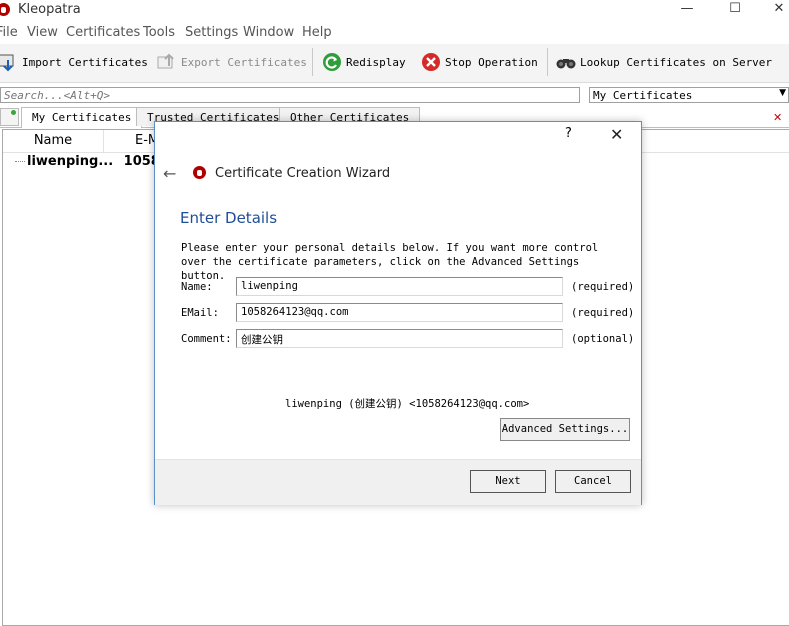  Describe the element at coordinates (399, 286) in the screenshot. I see `name-input: liwenping` at that location.